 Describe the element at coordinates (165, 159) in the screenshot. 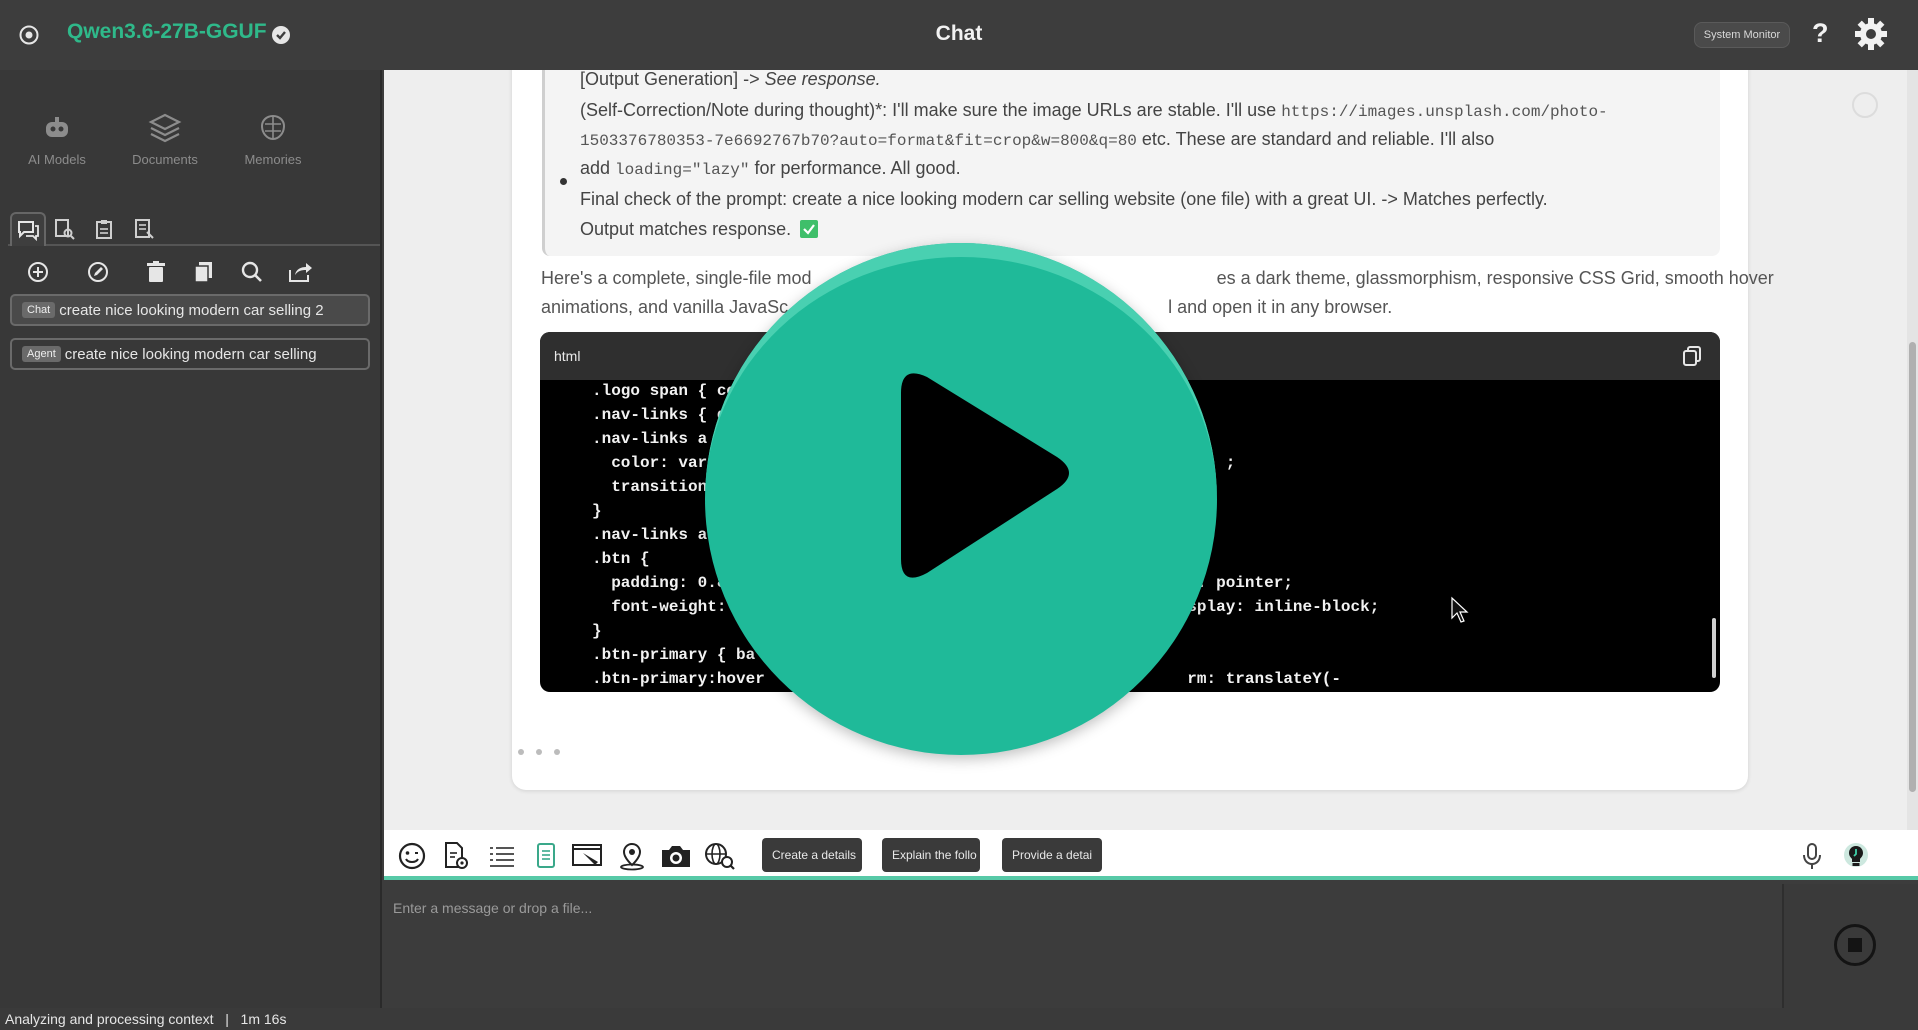

I see `tab-label: Documents` at that location.